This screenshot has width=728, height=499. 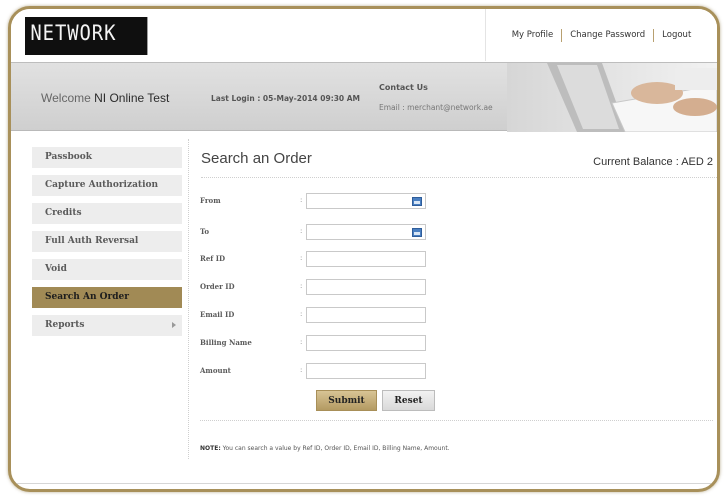 What do you see at coordinates (107, 325) in the screenshot?
I see `sidebar-item-reports: Reports` at bounding box center [107, 325].